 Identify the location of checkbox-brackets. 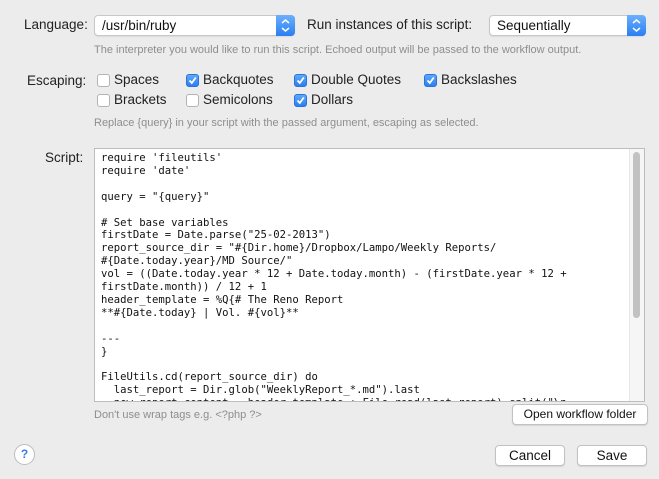
(103, 100).